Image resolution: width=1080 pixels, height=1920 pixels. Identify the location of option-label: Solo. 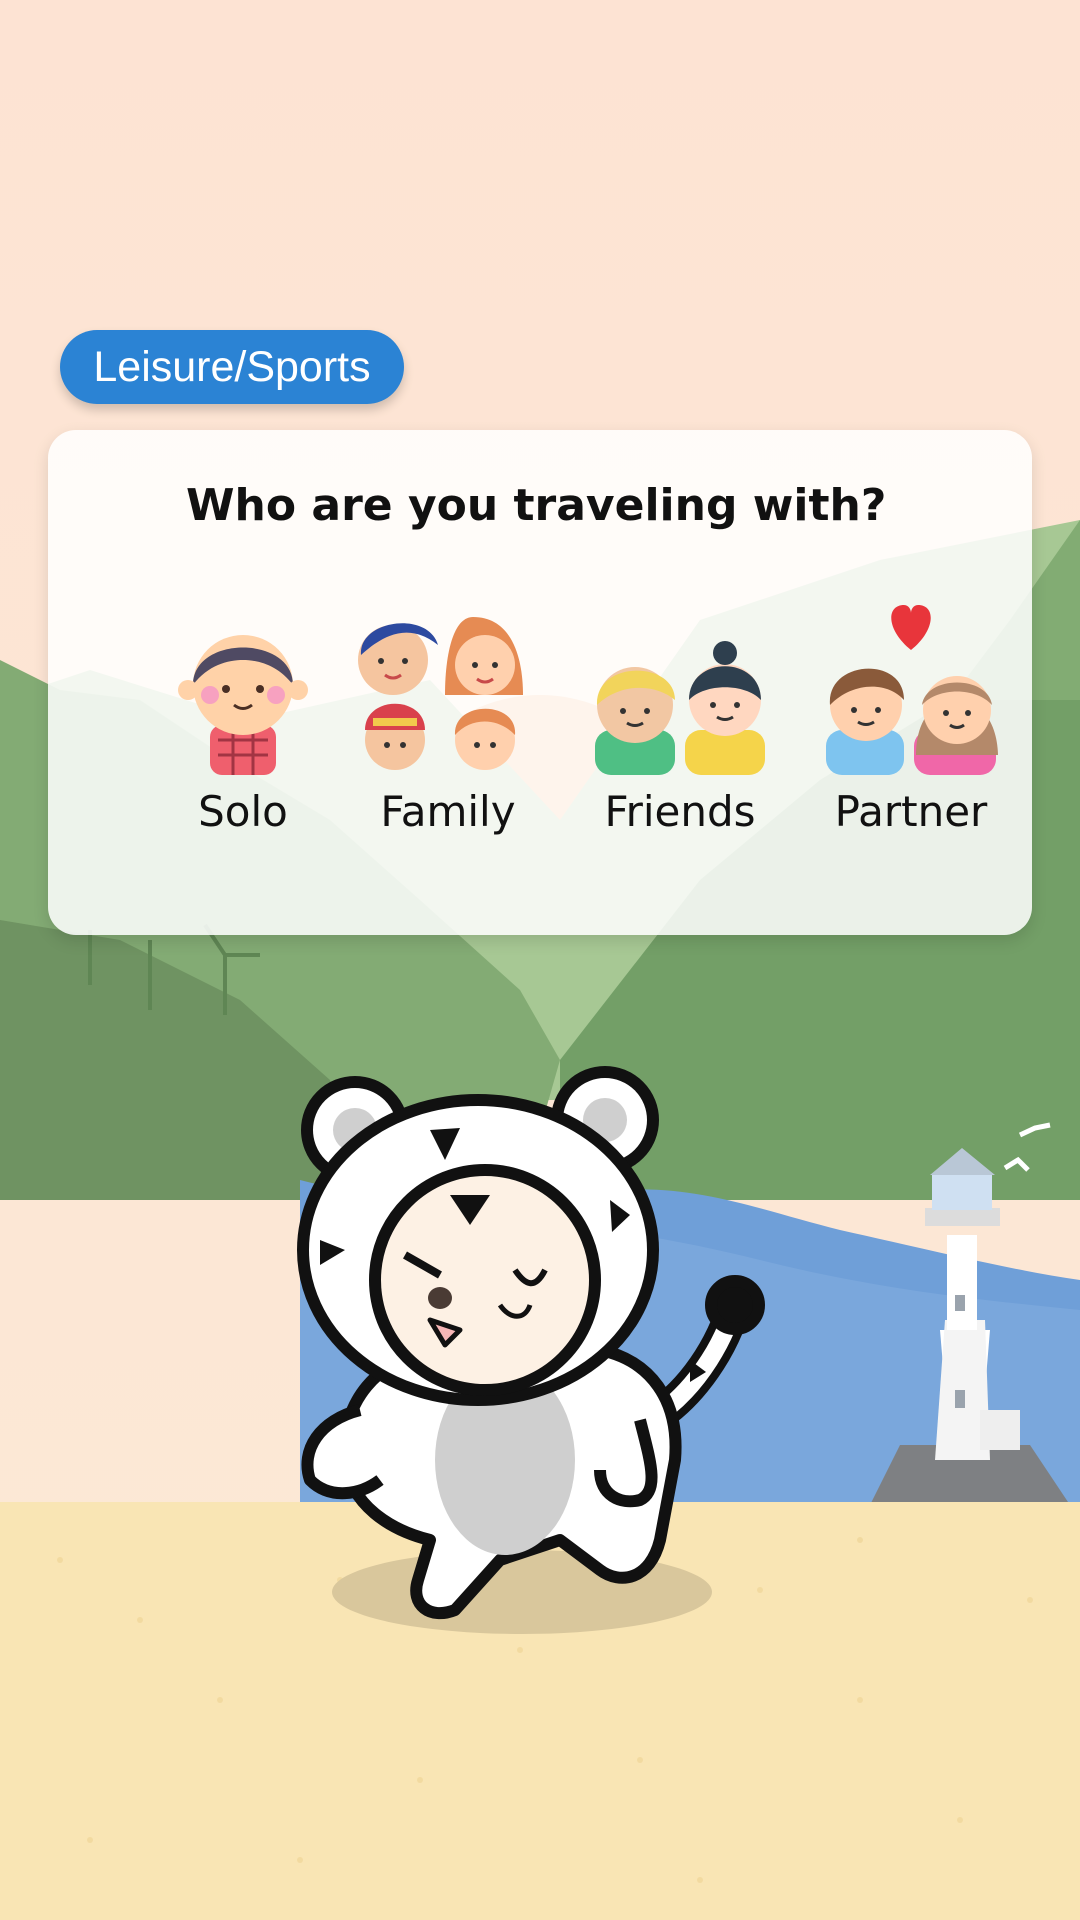
(243, 811).